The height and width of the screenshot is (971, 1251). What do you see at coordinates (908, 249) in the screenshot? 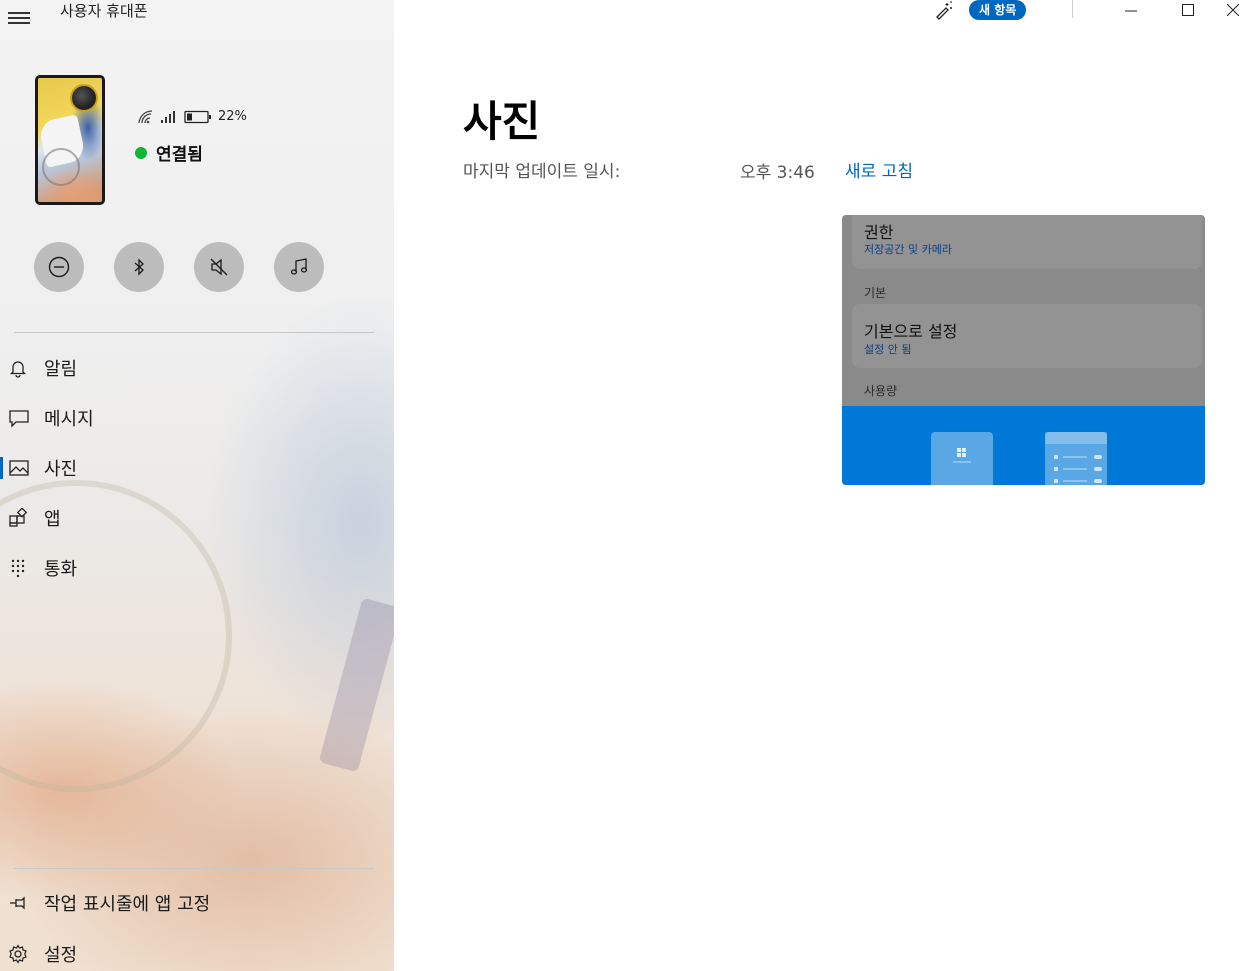
I see `permission-subtitle: 저장공간 및 카메라` at bounding box center [908, 249].